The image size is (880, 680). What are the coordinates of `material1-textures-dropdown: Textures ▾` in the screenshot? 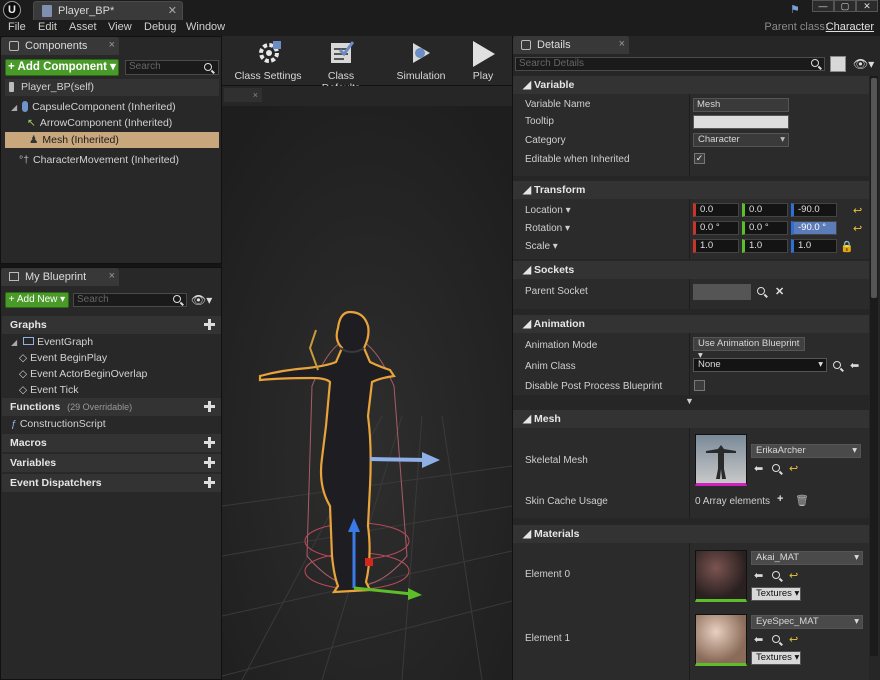 It's located at (776, 658).